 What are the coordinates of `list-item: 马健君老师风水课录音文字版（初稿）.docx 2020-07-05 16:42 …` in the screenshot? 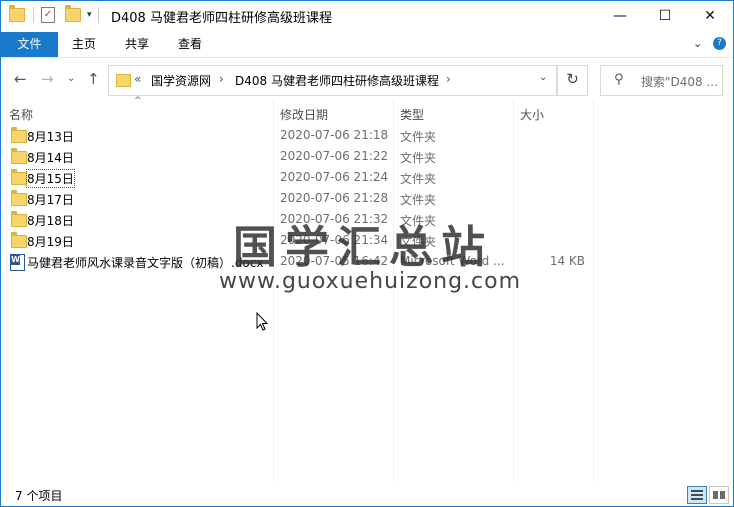 It's located at (300, 261).